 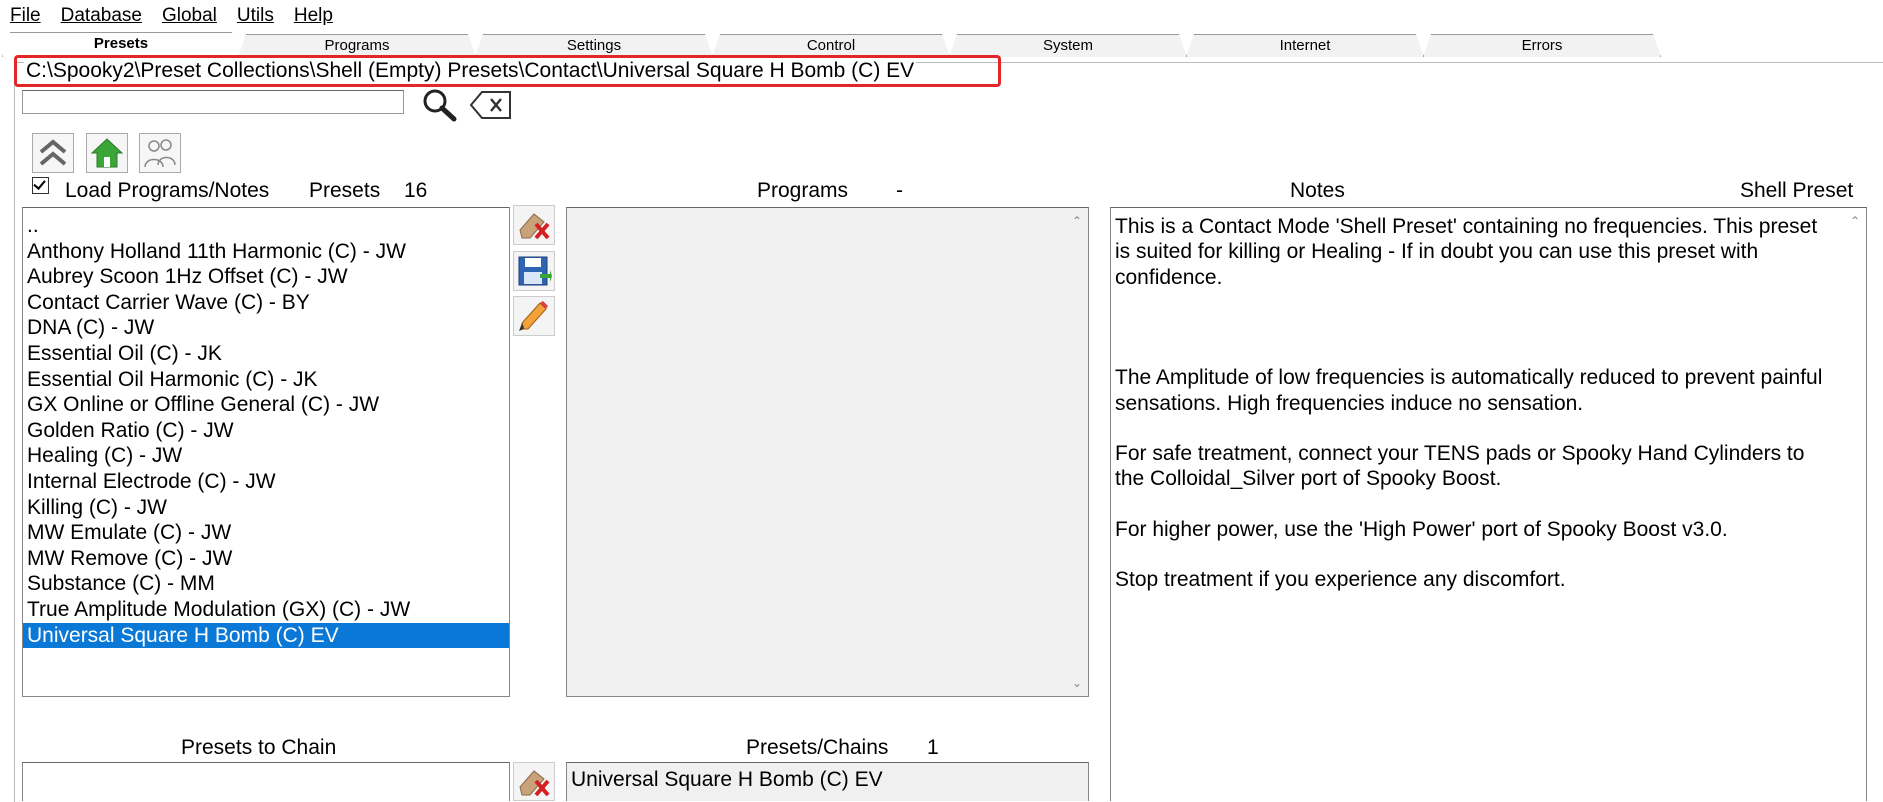 I want to click on presets-chains-count: 1, so click(x=933, y=747).